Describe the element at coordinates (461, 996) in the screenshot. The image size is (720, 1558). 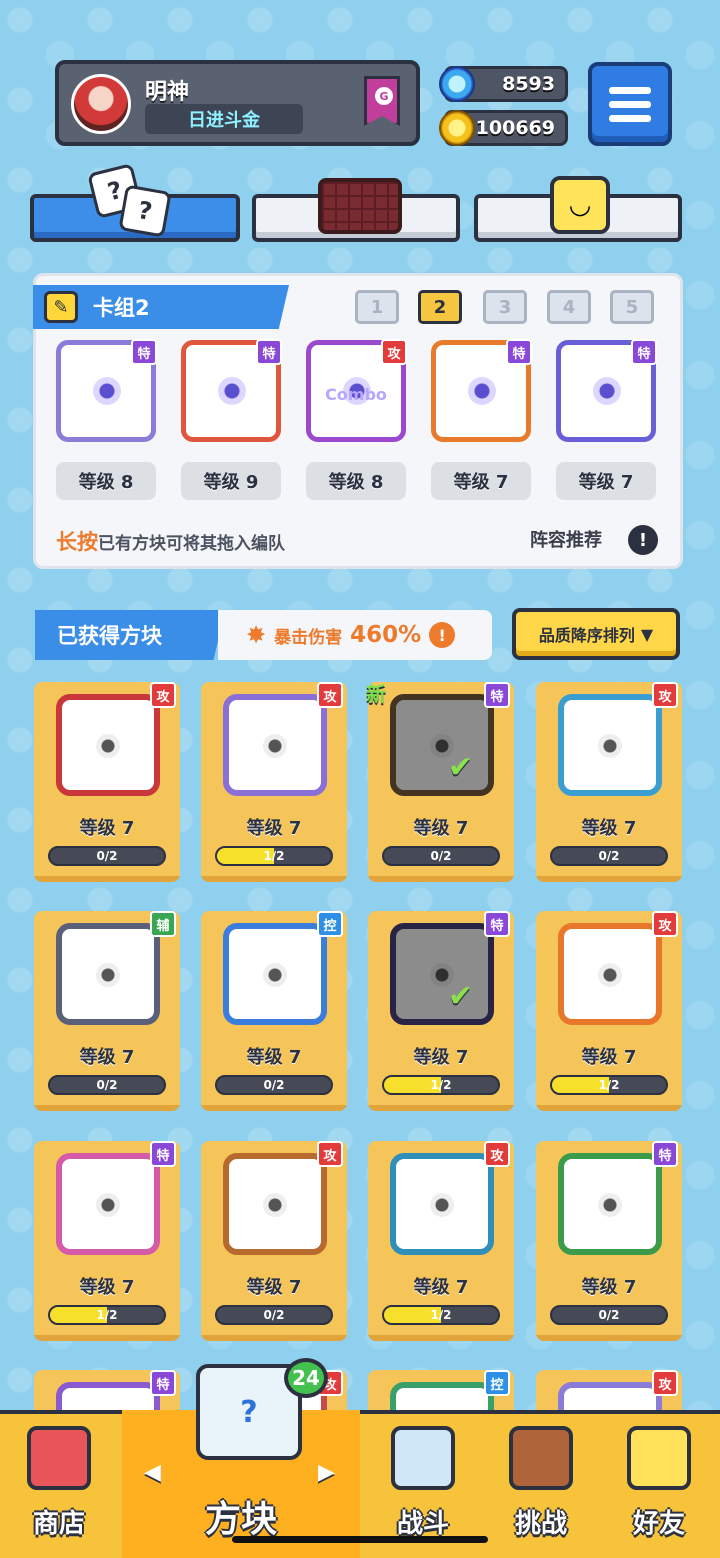
I see `checkmark-icon: ✔` at that location.